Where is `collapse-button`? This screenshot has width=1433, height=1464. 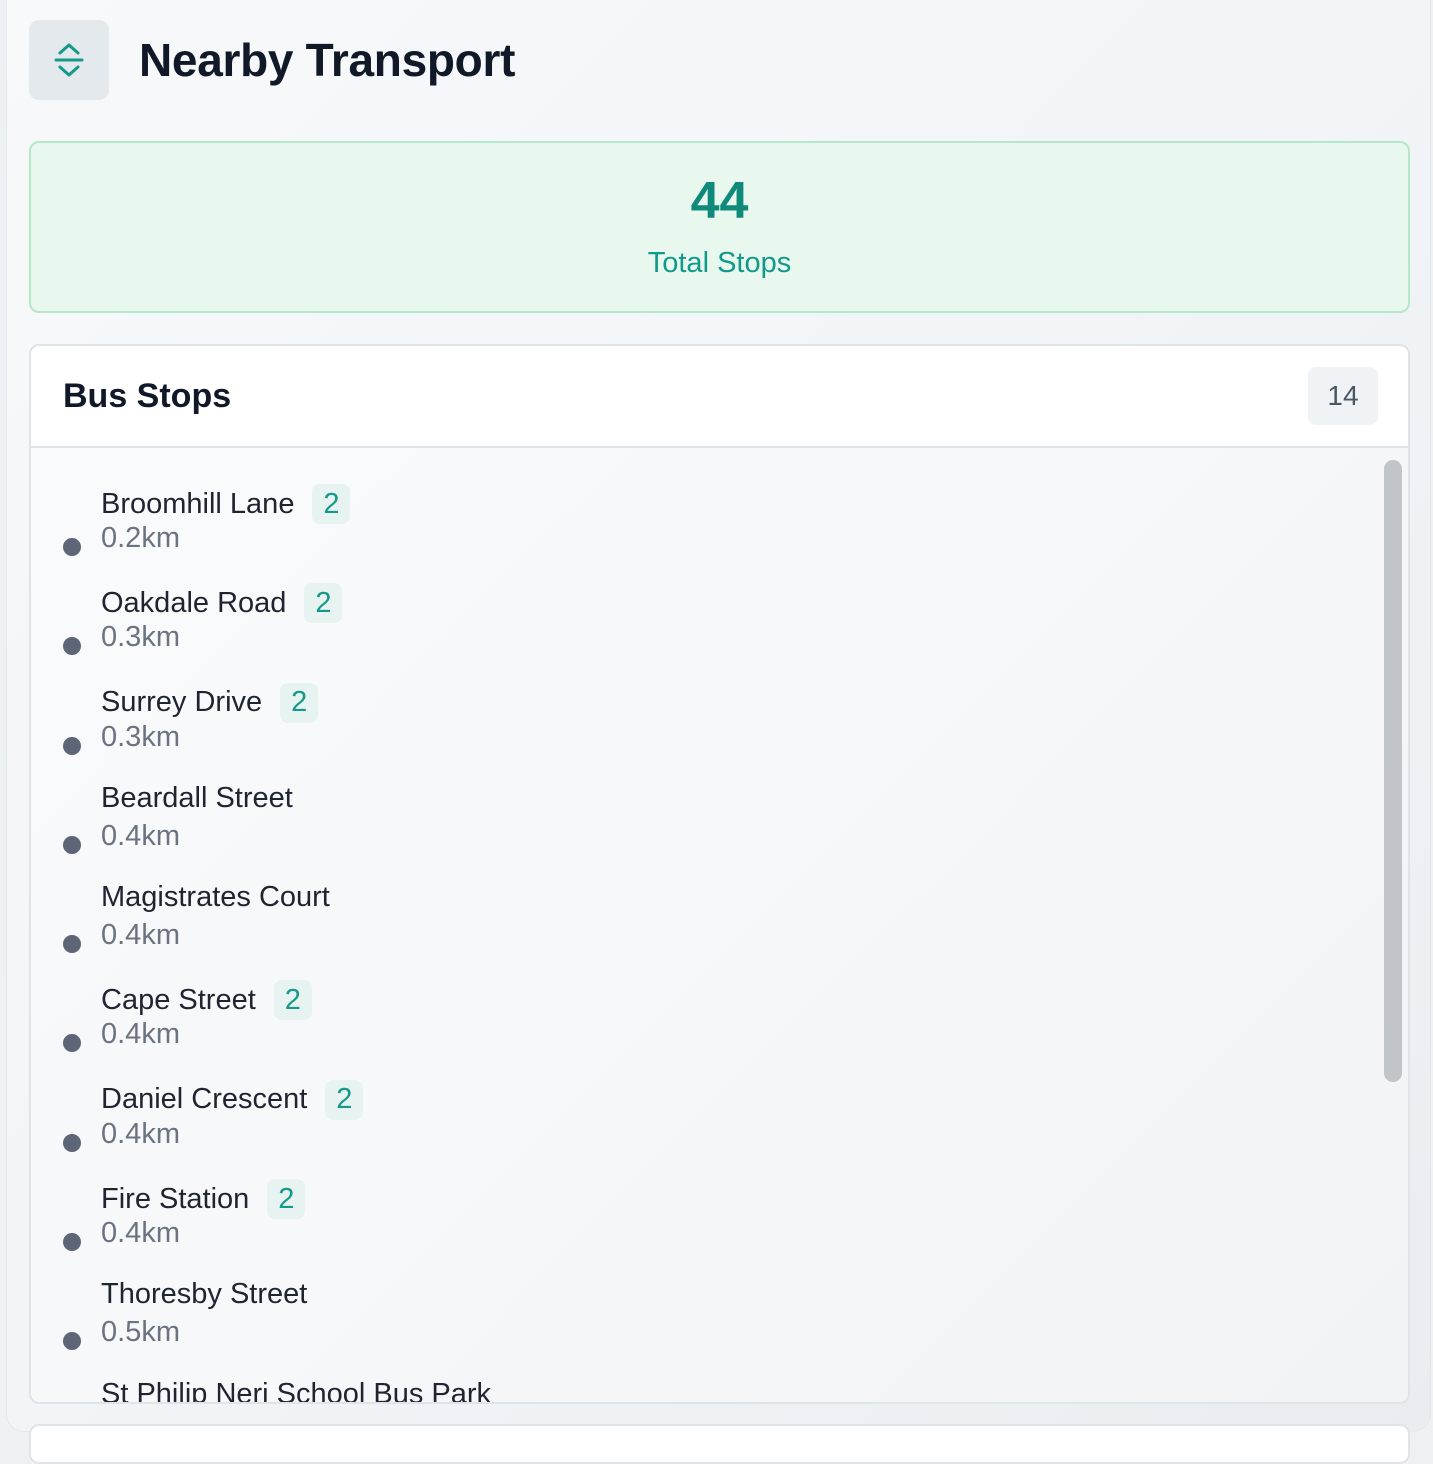
collapse-button is located at coordinates (69, 60).